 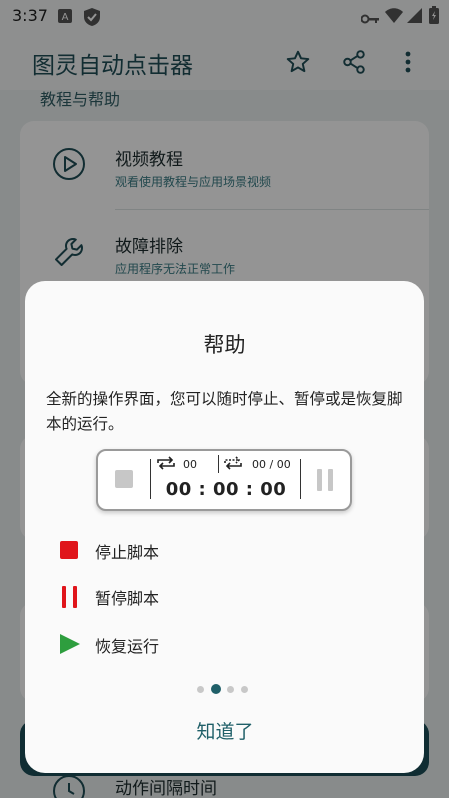 What do you see at coordinates (216, 689) in the screenshot?
I see `page-dot-active` at bounding box center [216, 689].